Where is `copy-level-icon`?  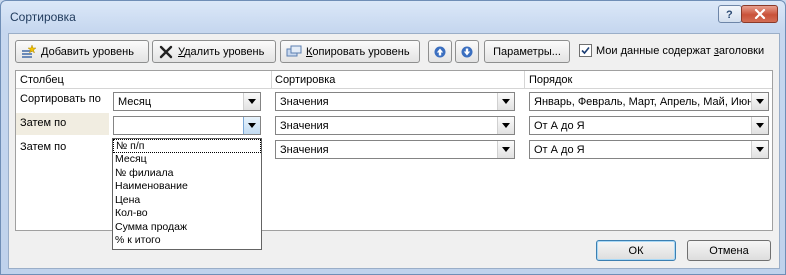 copy-level-icon is located at coordinates (294, 52).